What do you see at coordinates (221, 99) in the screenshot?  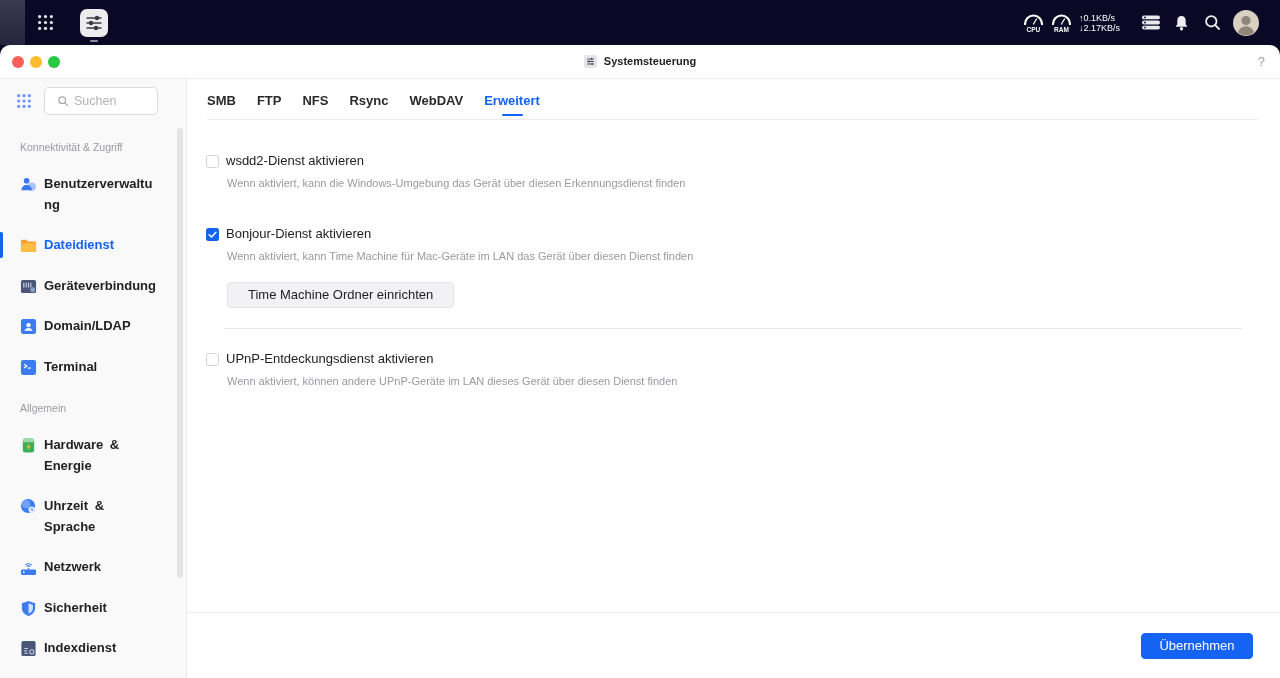 I see `tab: SMB` at bounding box center [221, 99].